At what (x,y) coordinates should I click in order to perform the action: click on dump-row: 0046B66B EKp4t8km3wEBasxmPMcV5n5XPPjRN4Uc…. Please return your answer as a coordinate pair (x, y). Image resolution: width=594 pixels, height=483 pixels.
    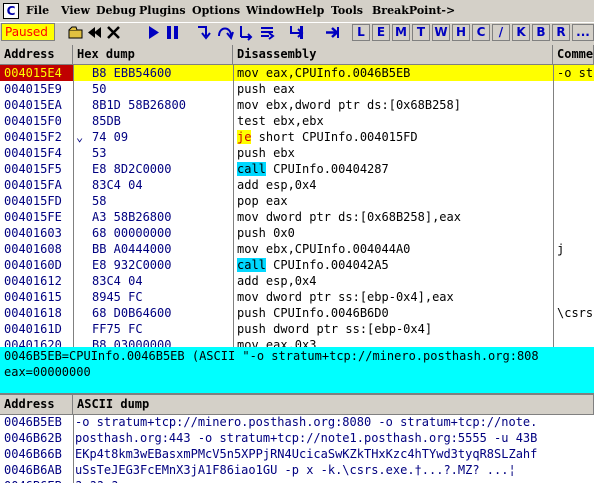
    Looking at the image, I should click on (297, 454).